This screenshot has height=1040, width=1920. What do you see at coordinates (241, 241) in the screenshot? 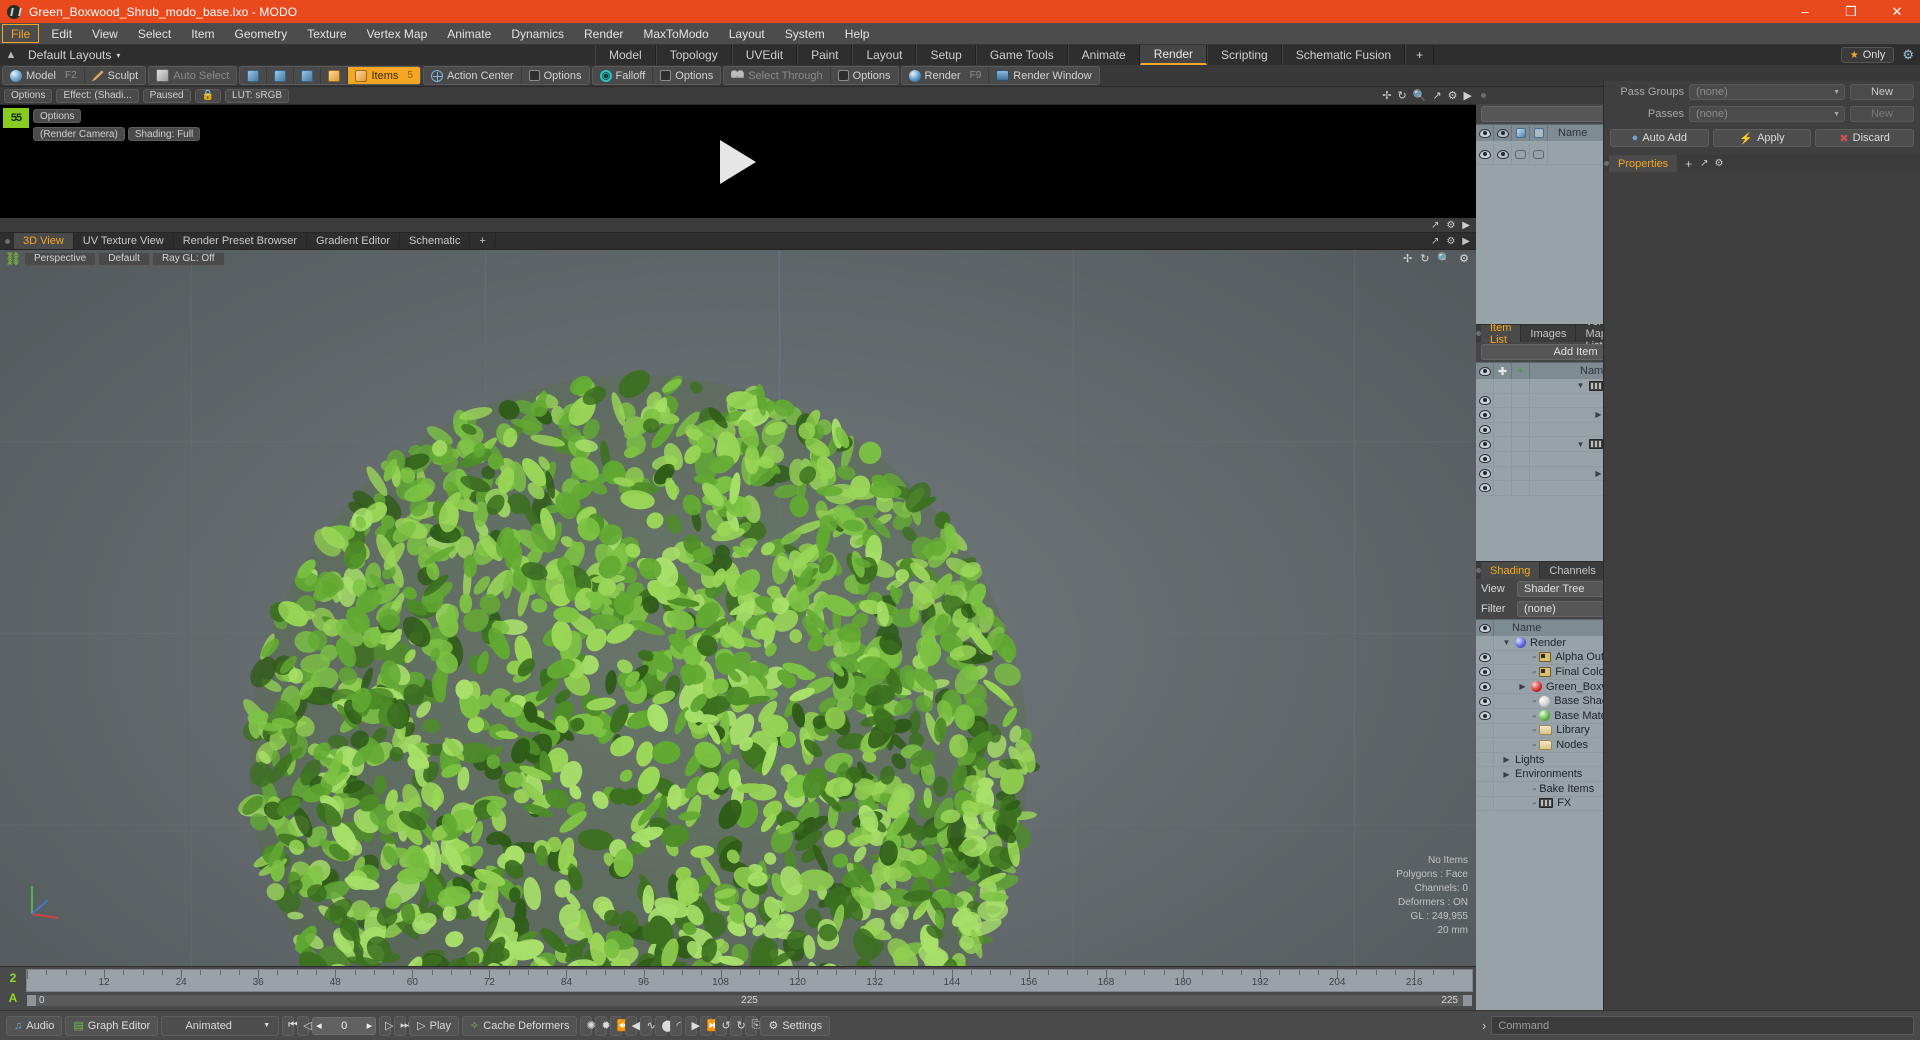
I see `tab-render-preset-browser: Render Preset Browser` at bounding box center [241, 241].